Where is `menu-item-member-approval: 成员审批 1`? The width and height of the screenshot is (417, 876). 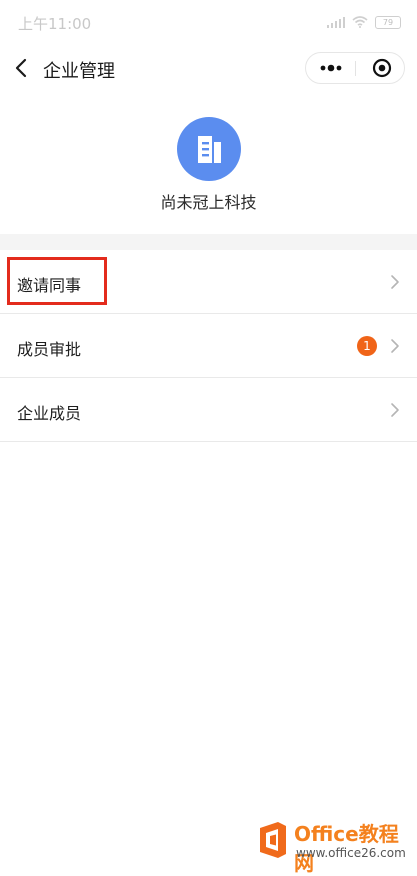
menu-item-member-approval: 成员审批 1 is located at coordinates (208, 346).